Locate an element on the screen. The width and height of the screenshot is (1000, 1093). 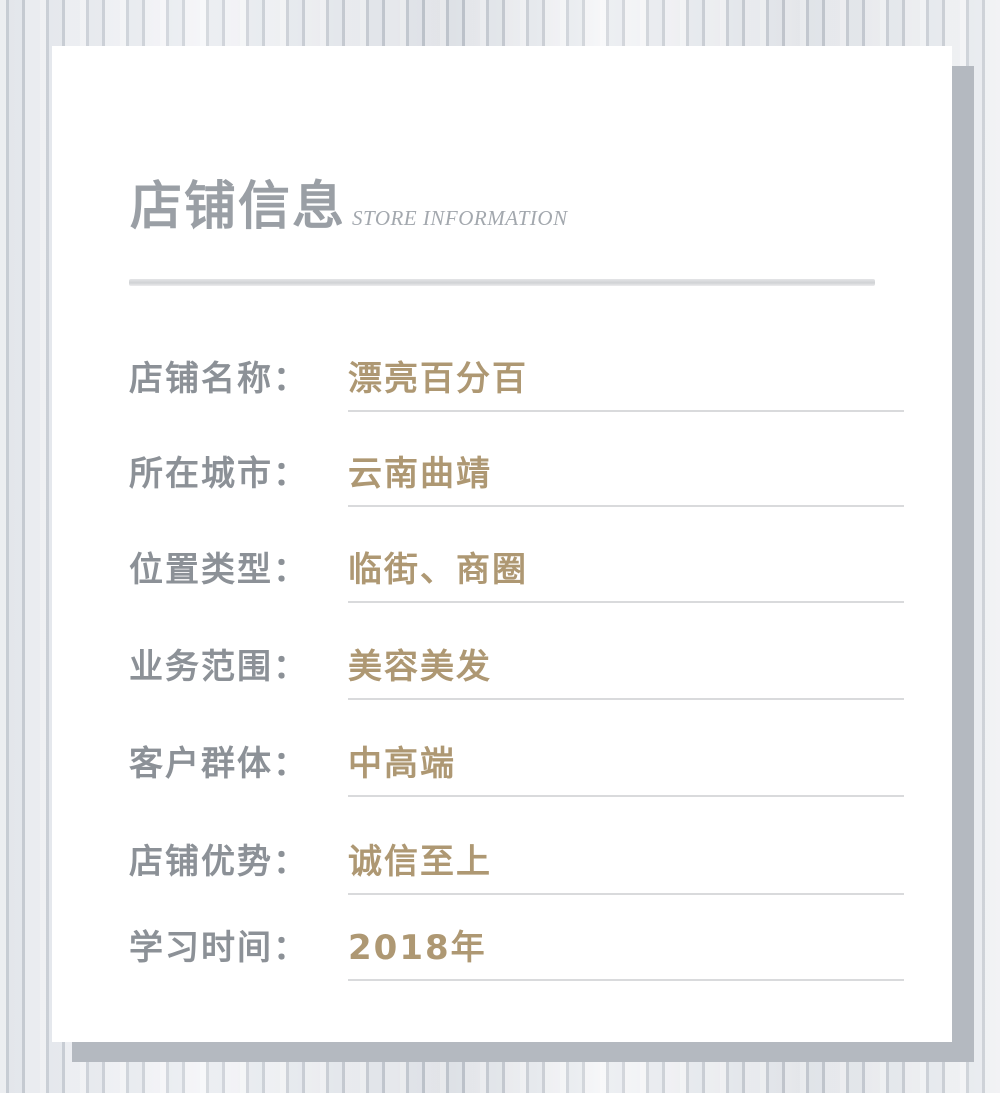
info-row-location-type: 位置类型： 临街、商圈 is located at coordinates (502, 571).